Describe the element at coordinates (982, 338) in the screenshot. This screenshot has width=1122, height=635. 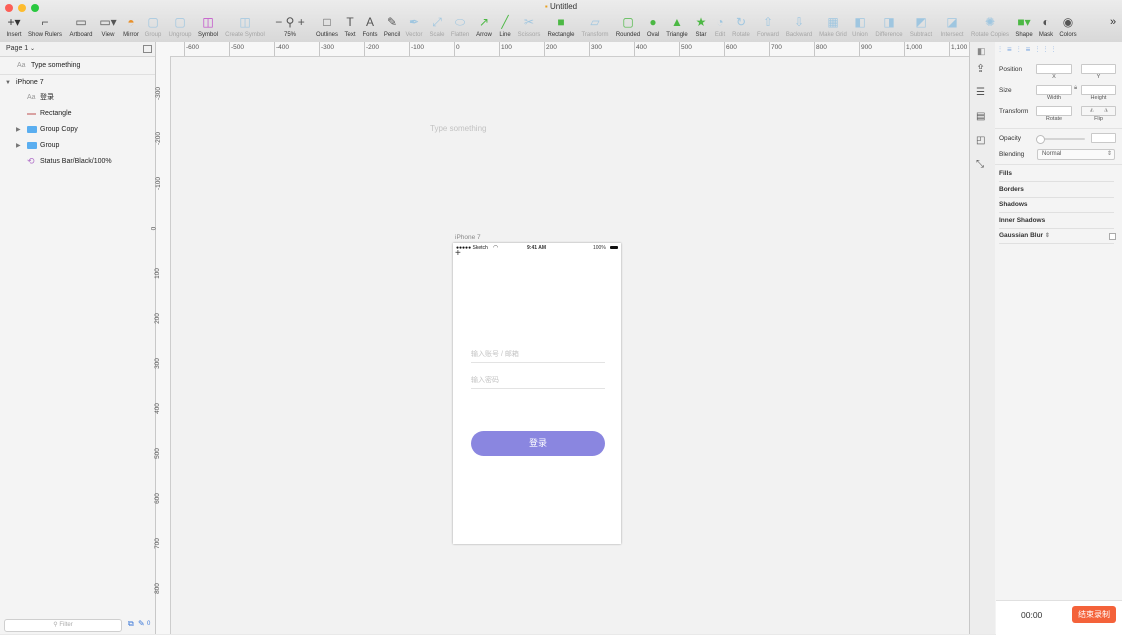
I see `inspector-icon-column: ◧ ⇪ ☰ ▤ ◰ ⤡` at that location.